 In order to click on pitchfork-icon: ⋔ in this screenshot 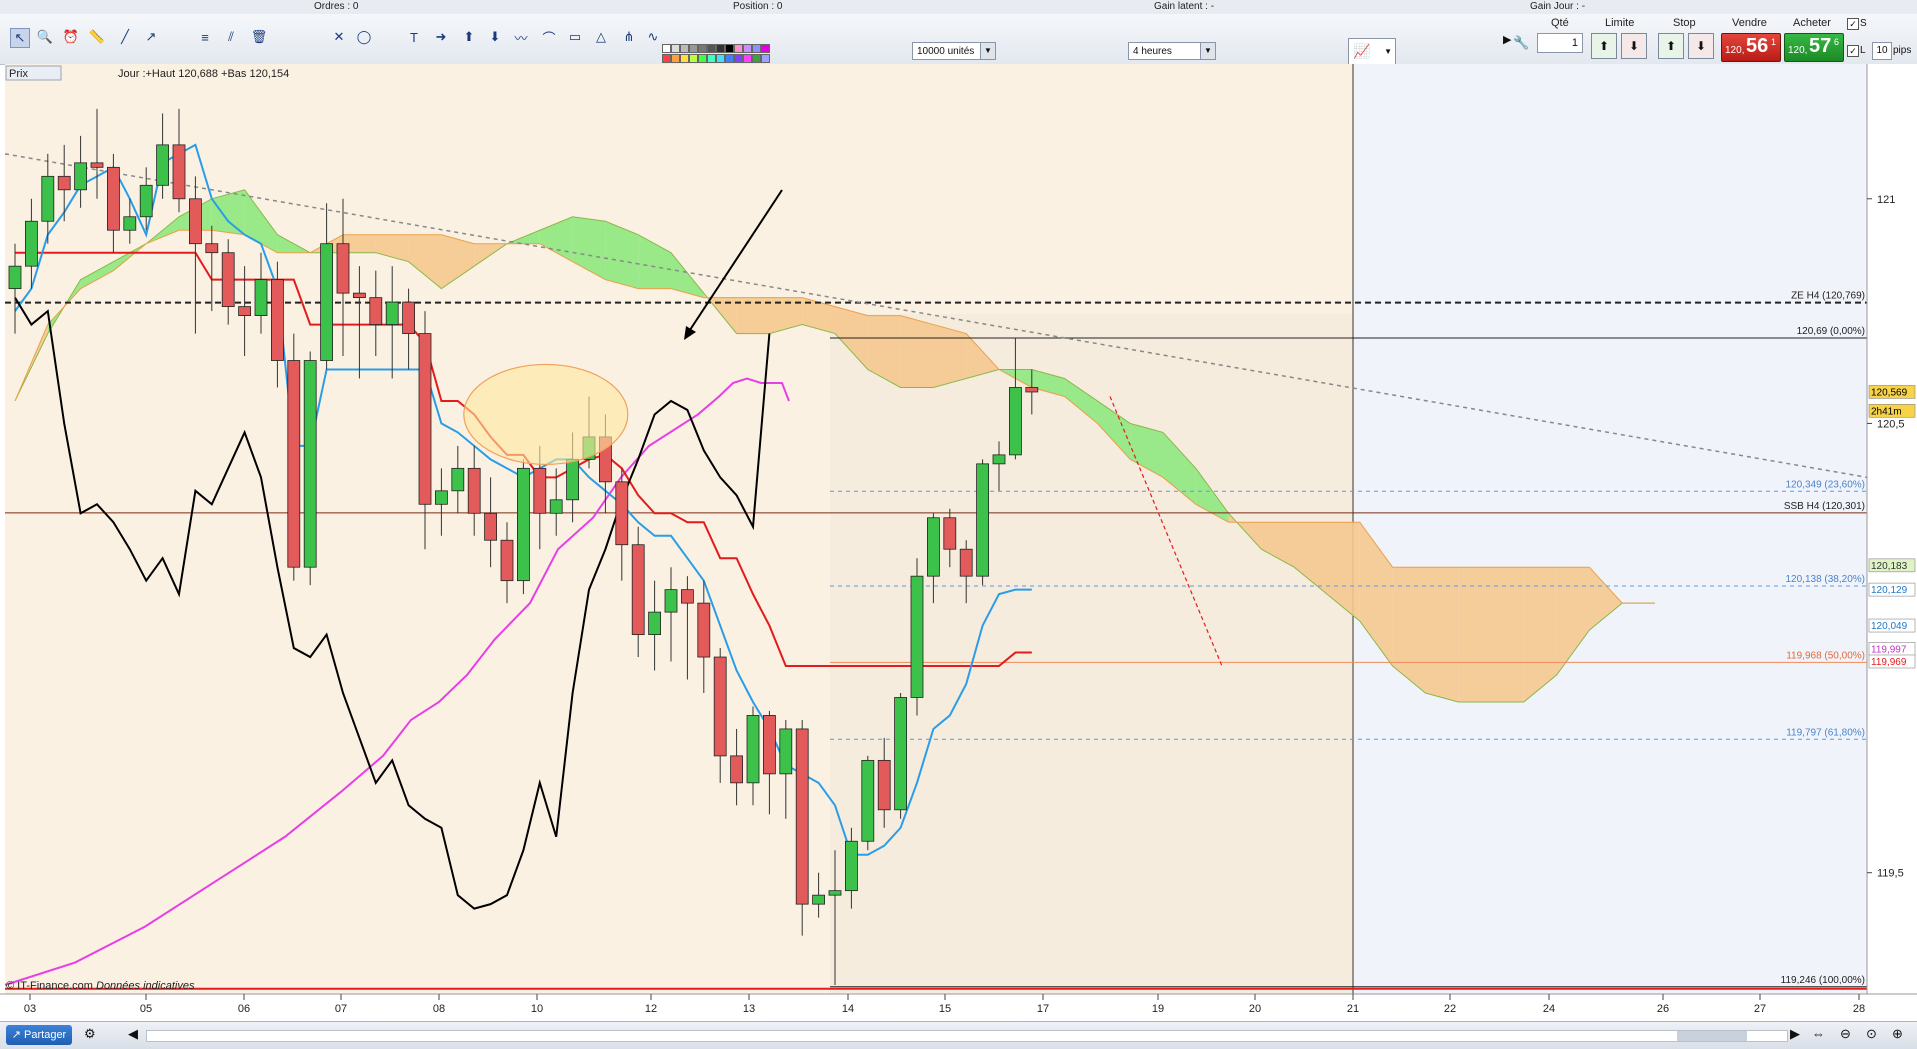, I will do `click(629, 37)`.